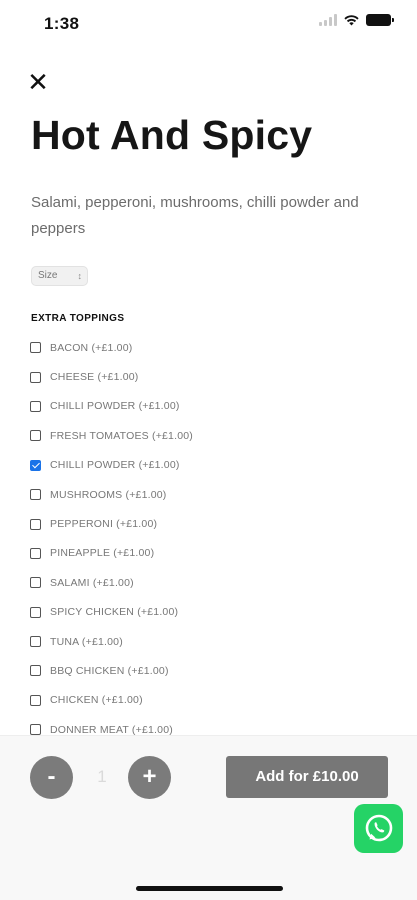 This screenshot has height=900, width=417. Describe the element at coordinates (210, 376) in the screenshot. I see `topping-item: CHEESE (+£1.00)` at that location.